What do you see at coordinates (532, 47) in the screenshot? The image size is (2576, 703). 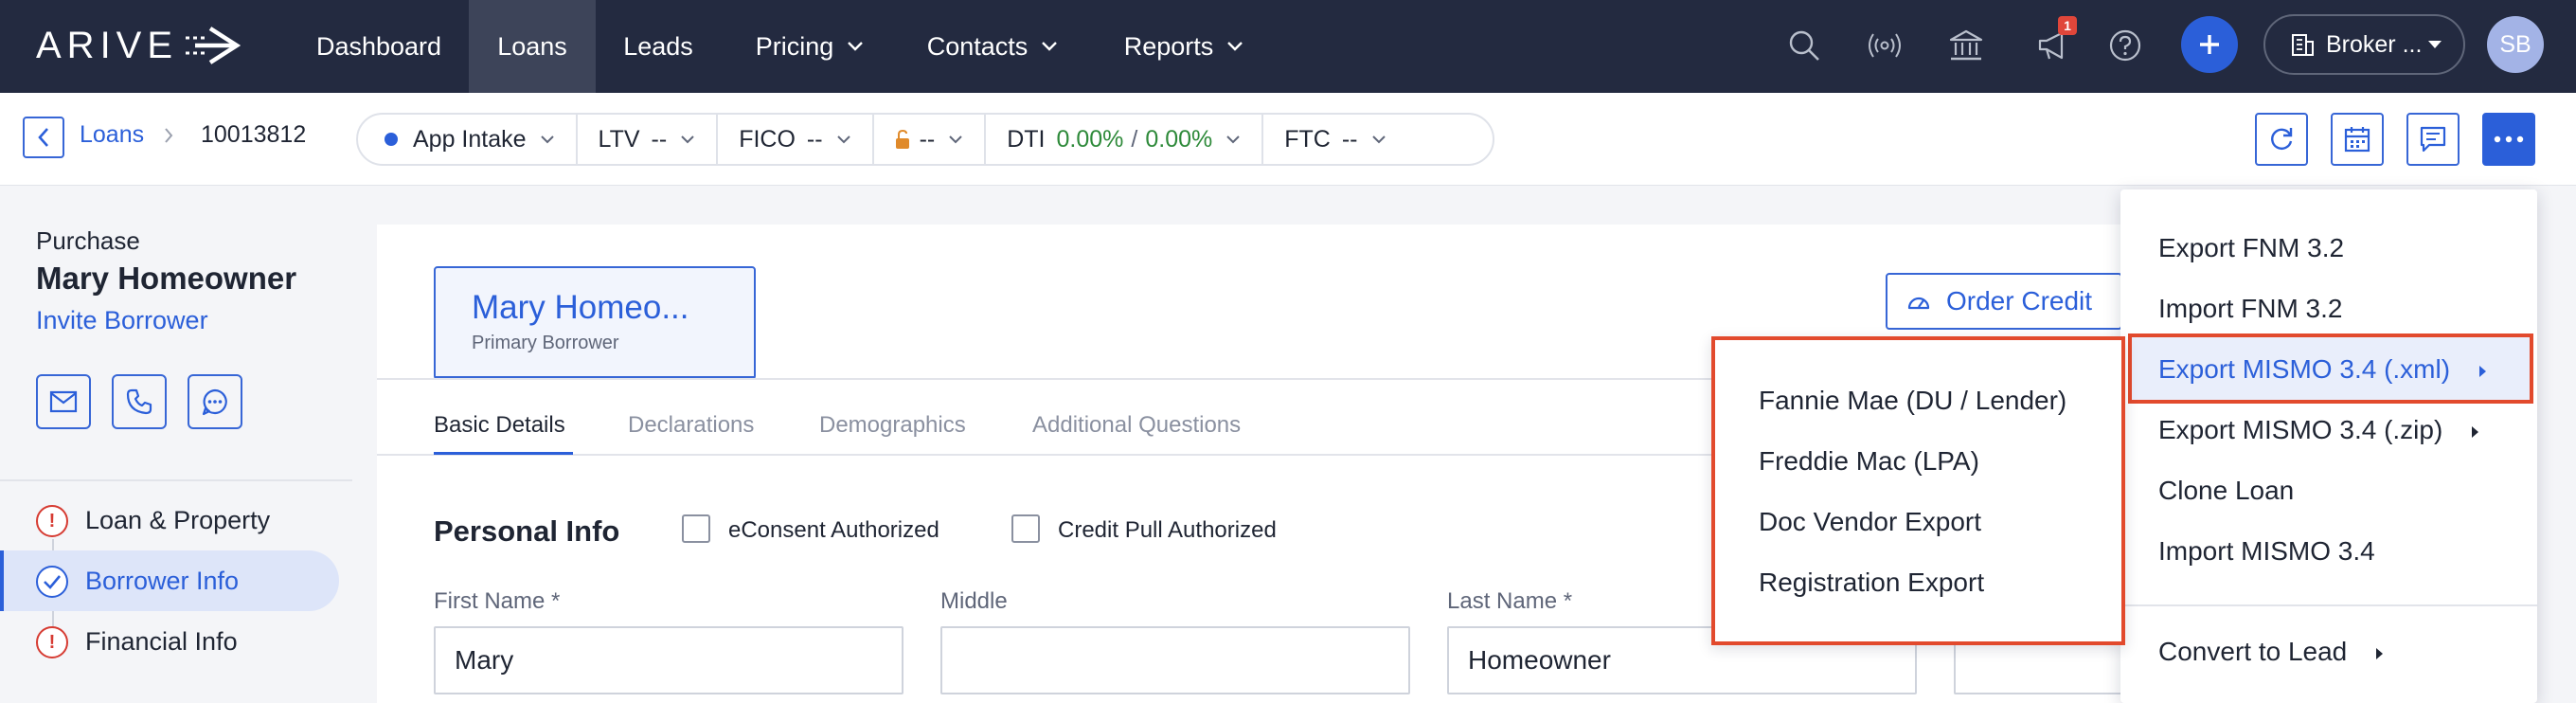 I see `nav-loans: Loans` at bounding box center [532, 47].